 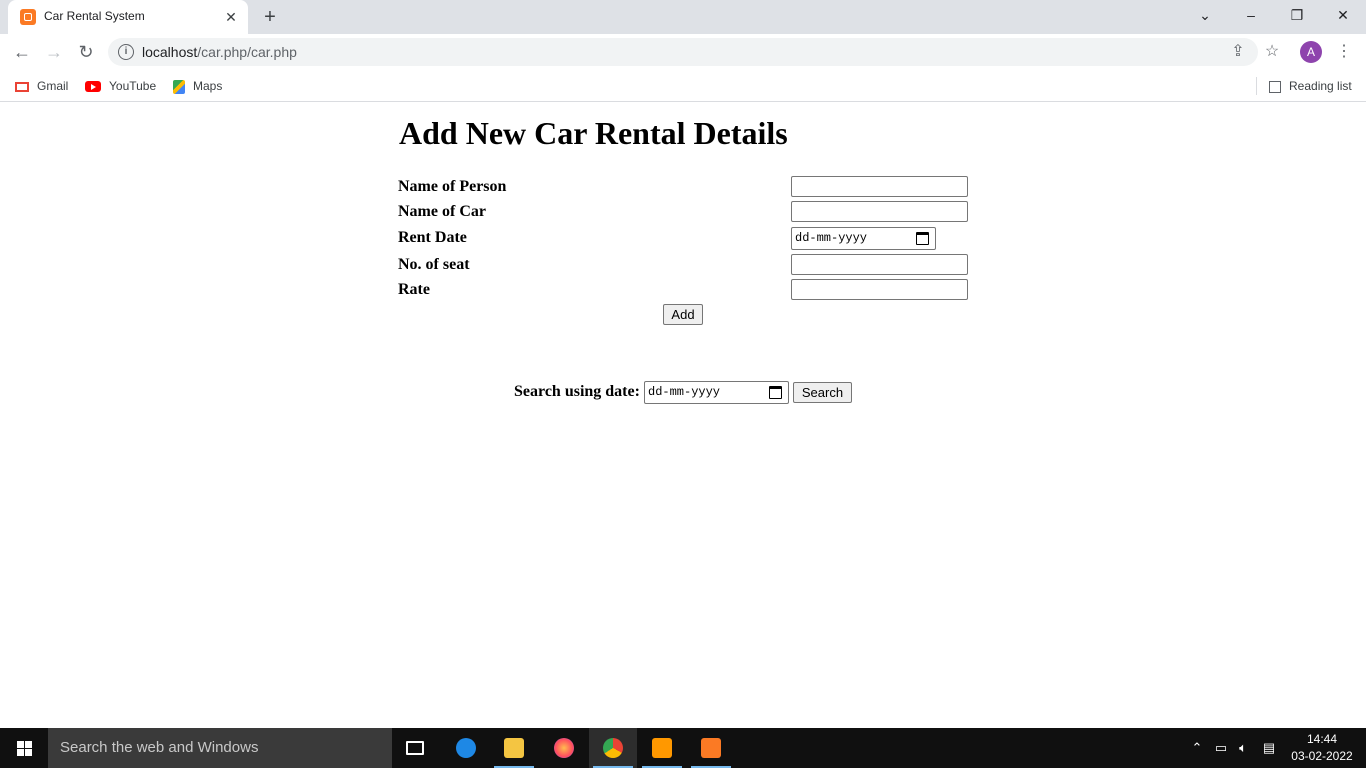 What do you see at coordinates (231, 17) in the screenshot?
I see `tab-close-icon: ✕` at bounding box center [231, 17].